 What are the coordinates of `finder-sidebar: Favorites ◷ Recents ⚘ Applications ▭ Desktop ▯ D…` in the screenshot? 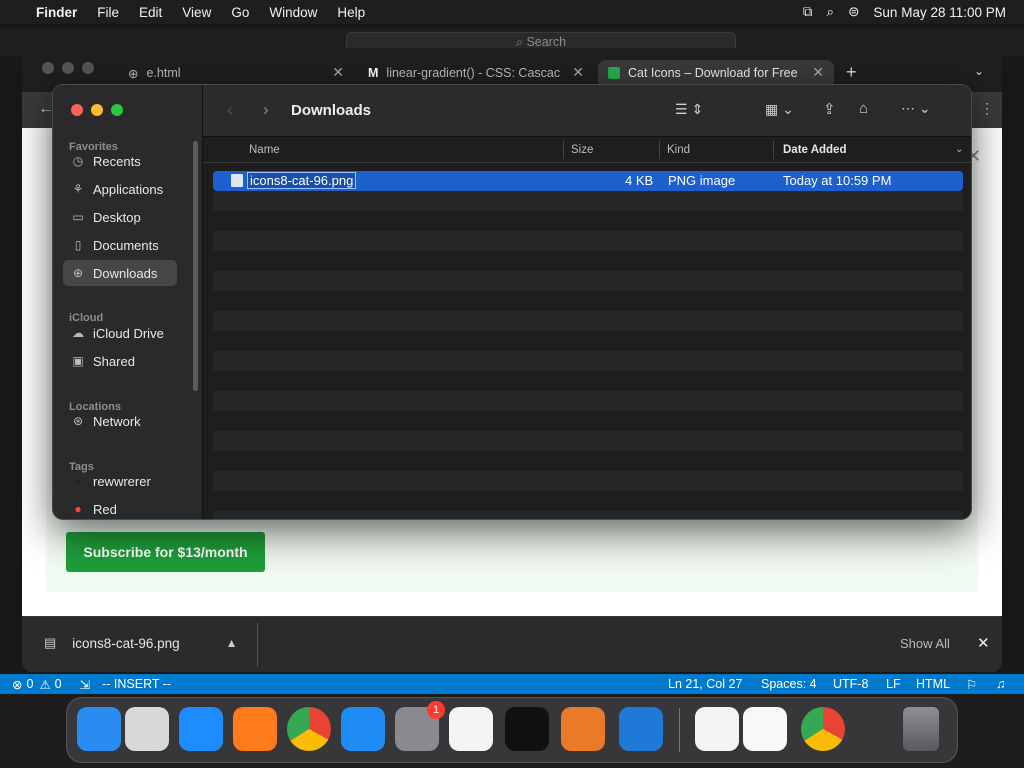 It's located at (128, 302).